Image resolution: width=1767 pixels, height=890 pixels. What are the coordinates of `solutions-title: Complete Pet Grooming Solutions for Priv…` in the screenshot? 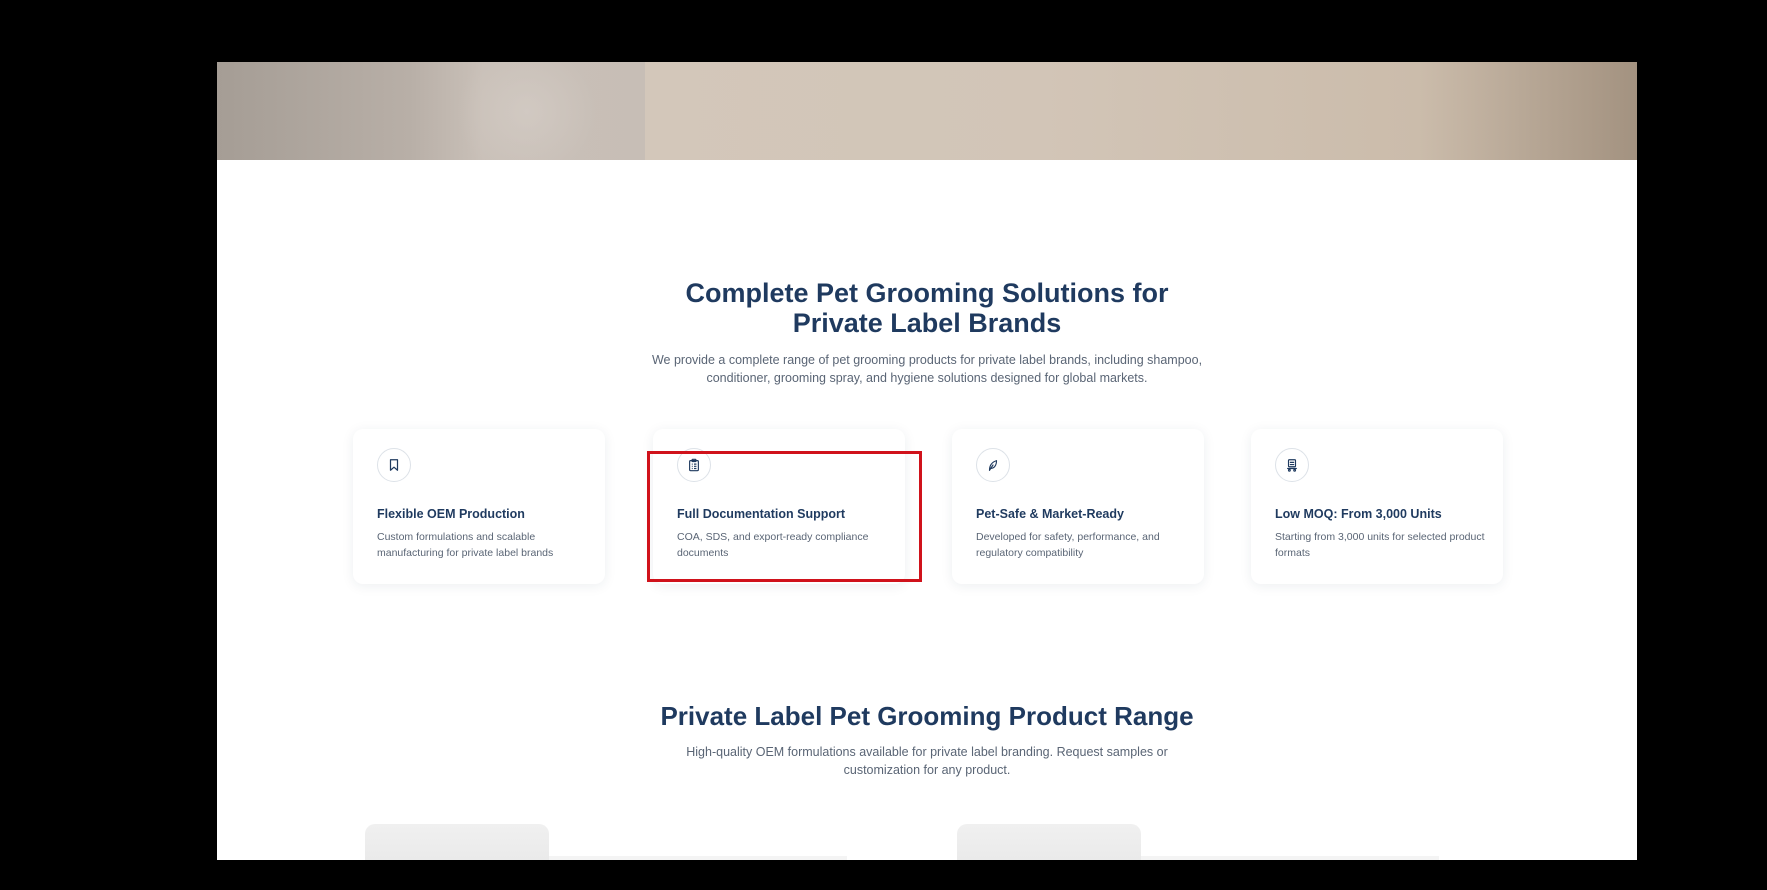 It's located at (927, 308).